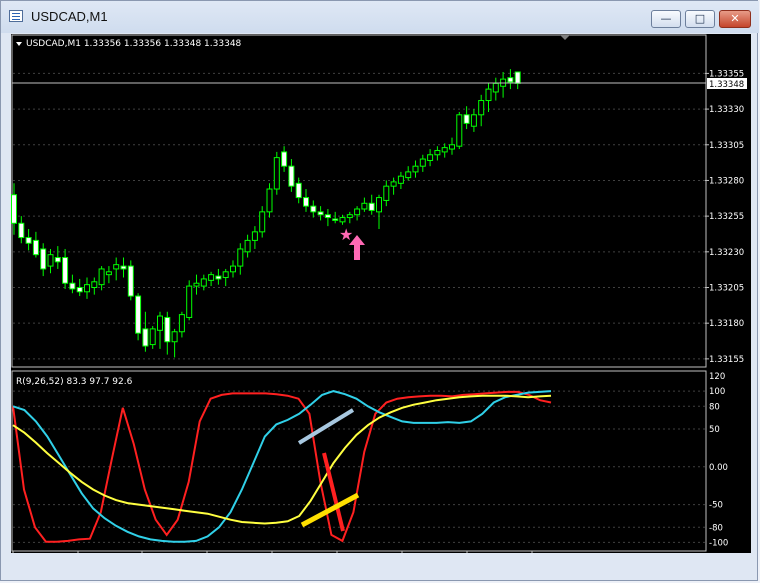 This screenshot has width=760, height=583. What do you see at coordinates (666, 19) in the screenshot?
I see `minimize-button: —` at bounding box center [666, 19].